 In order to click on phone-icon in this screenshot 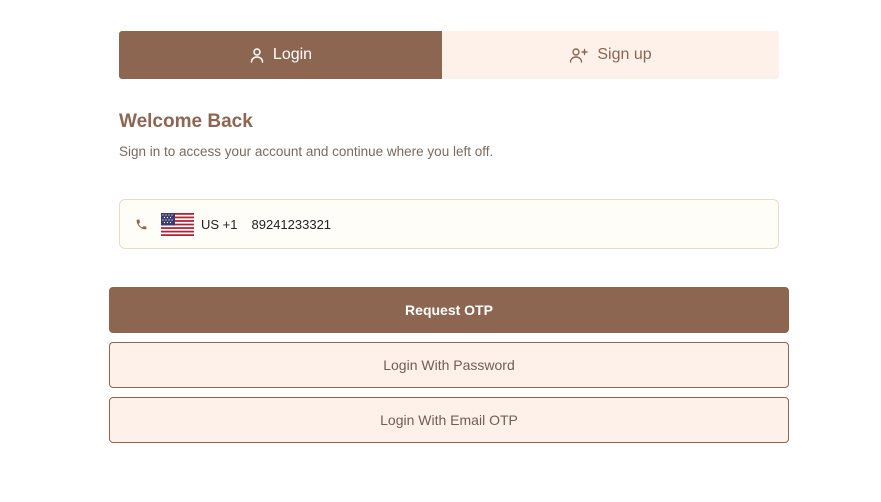, I will do `click(141, 224)`.